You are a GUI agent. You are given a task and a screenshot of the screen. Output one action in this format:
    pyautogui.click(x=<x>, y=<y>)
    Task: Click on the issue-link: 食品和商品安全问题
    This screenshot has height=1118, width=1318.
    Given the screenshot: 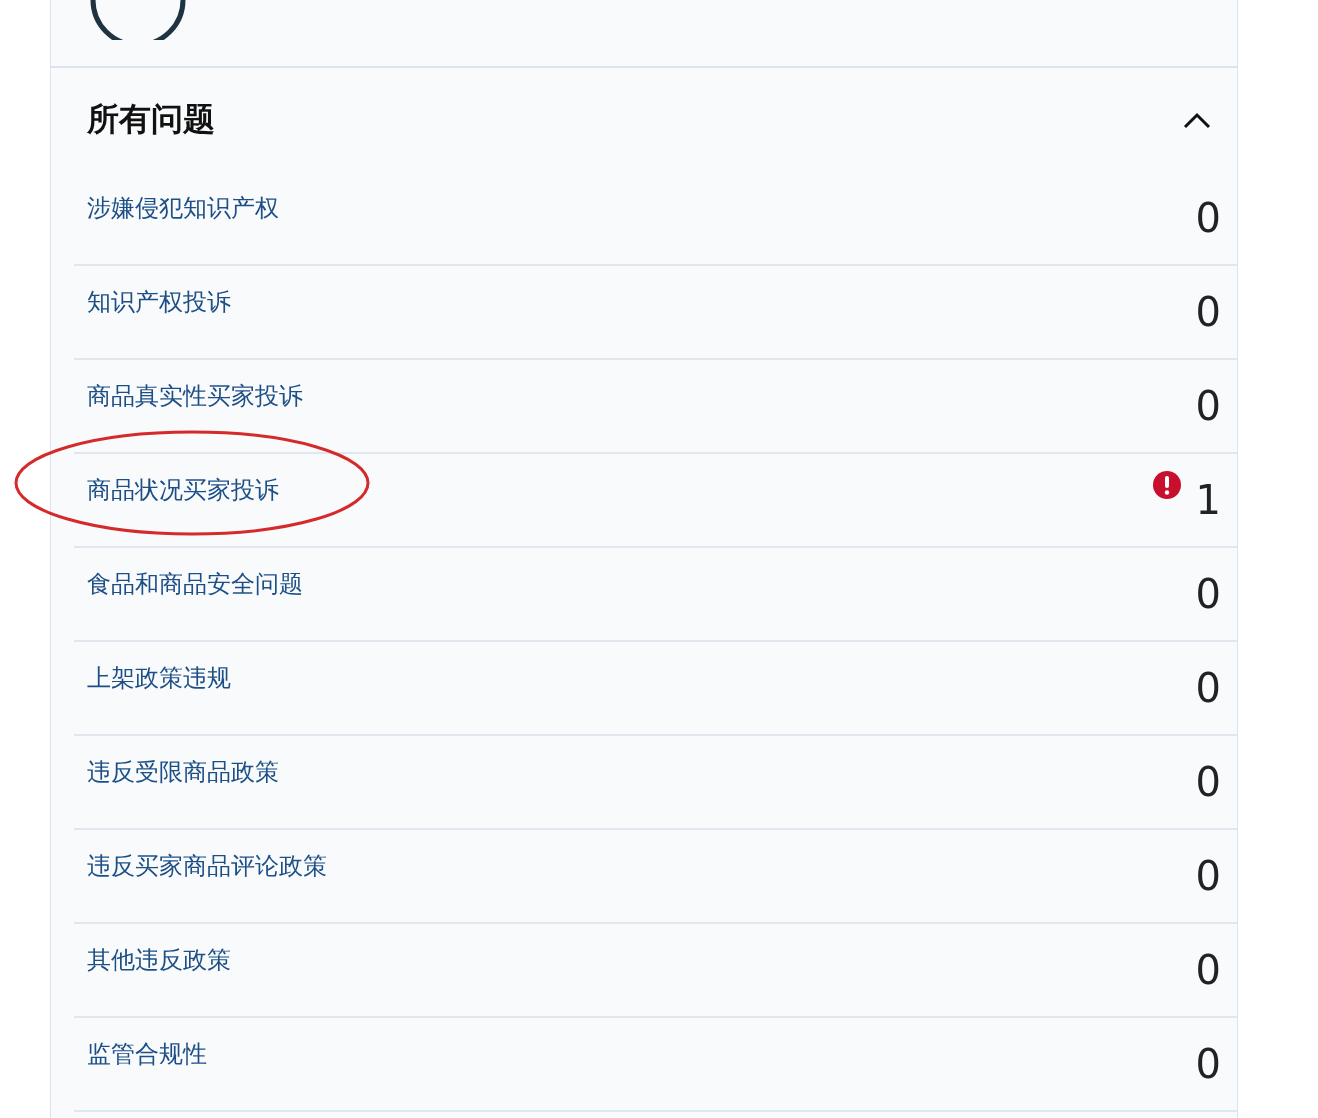 What is the action you would take?
    pyautogui.click(x=195, y=584)
    